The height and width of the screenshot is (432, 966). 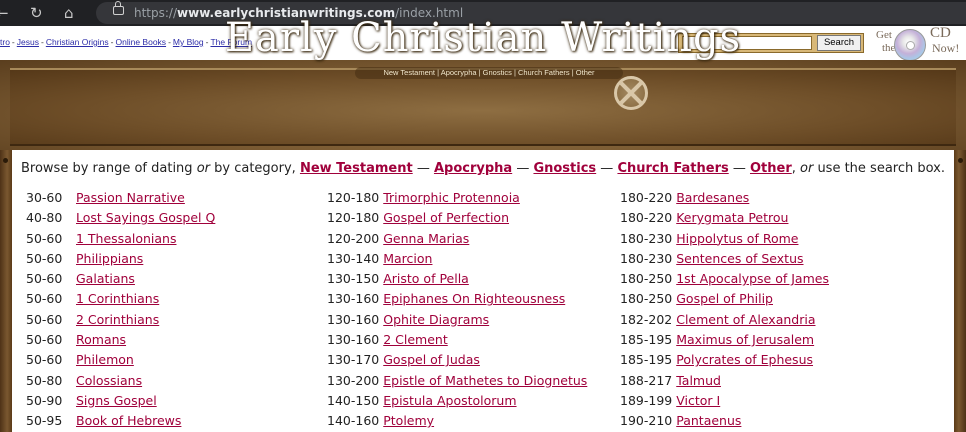 I want to click on writing-link: Kerygmata Petrou, so click(x=732, y=217).